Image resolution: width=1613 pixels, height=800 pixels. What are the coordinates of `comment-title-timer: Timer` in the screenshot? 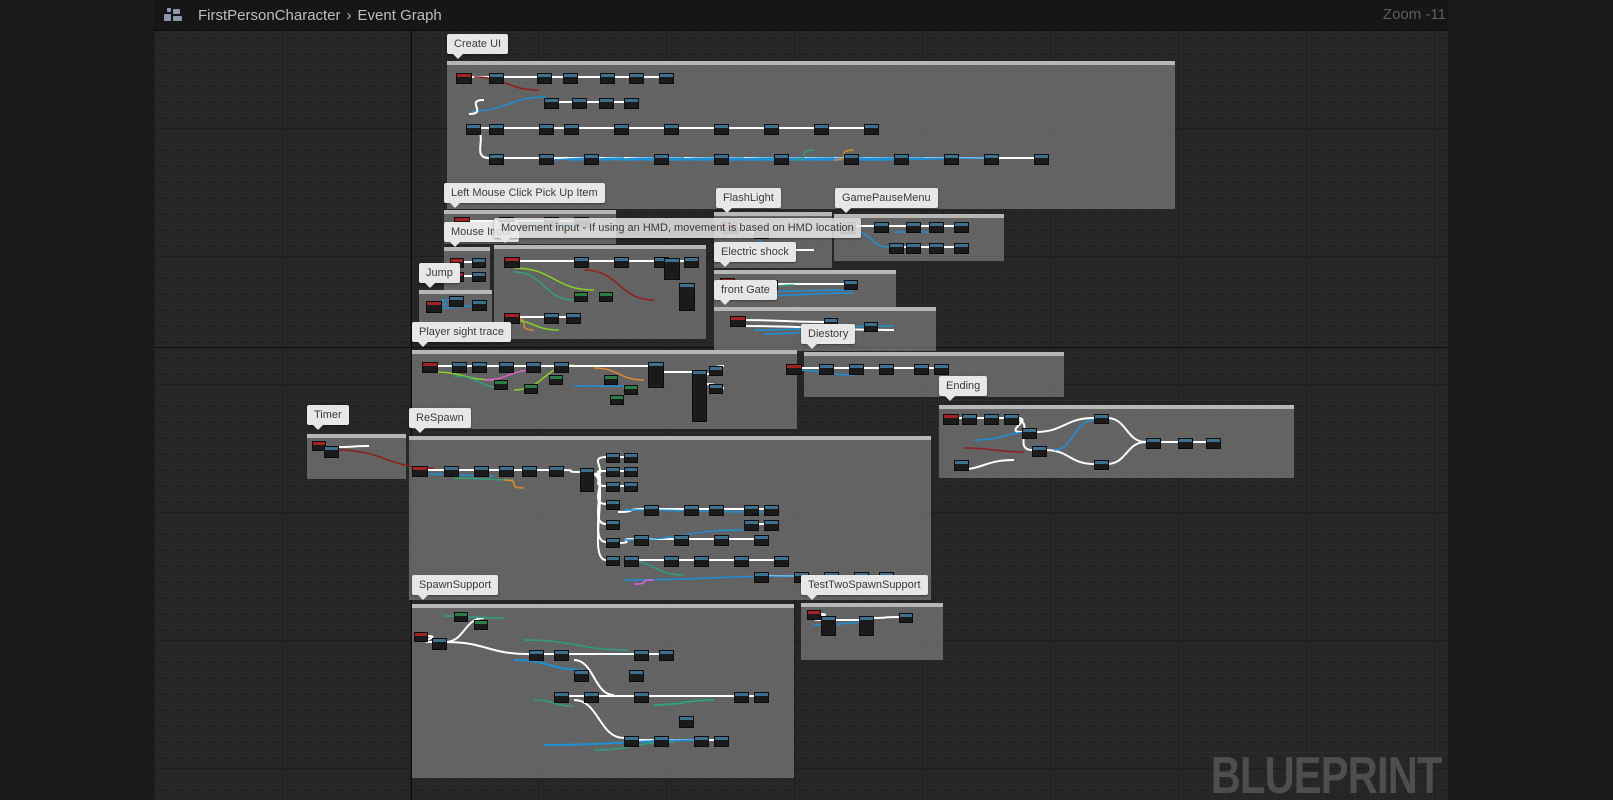 It's located at (328, 417).